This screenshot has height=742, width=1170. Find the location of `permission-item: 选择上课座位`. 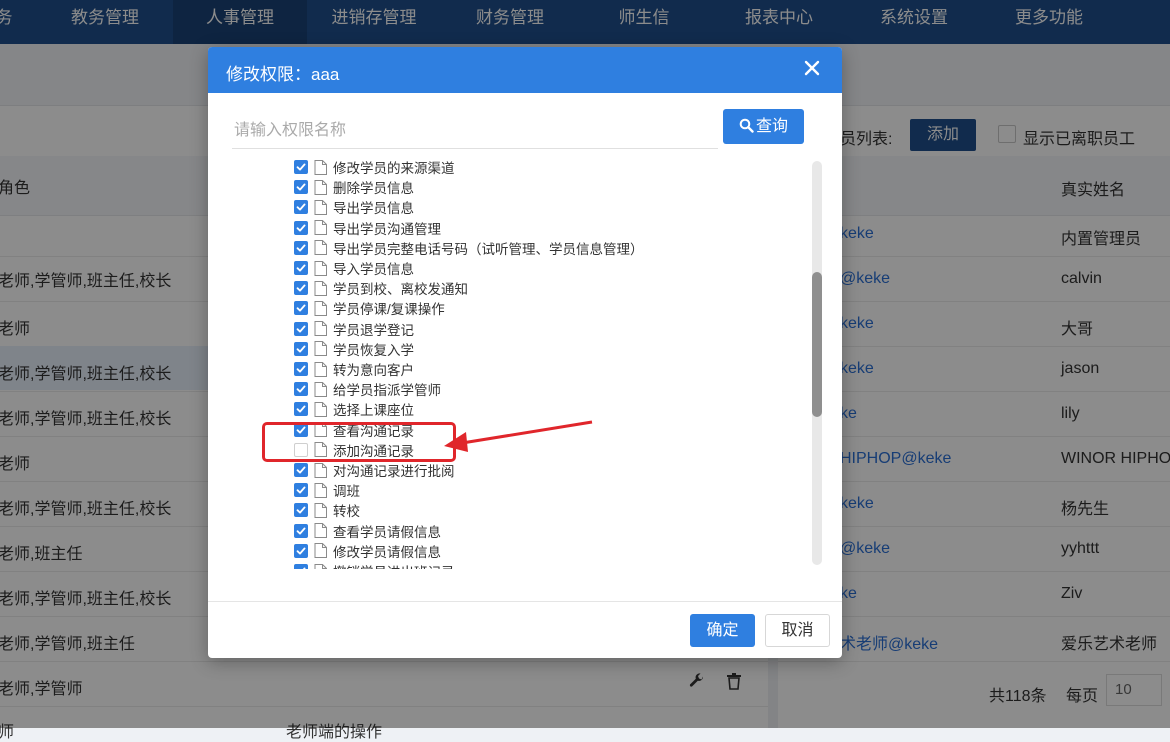

permission-item: 选择上课座位 is located at coordinates (354, 409).